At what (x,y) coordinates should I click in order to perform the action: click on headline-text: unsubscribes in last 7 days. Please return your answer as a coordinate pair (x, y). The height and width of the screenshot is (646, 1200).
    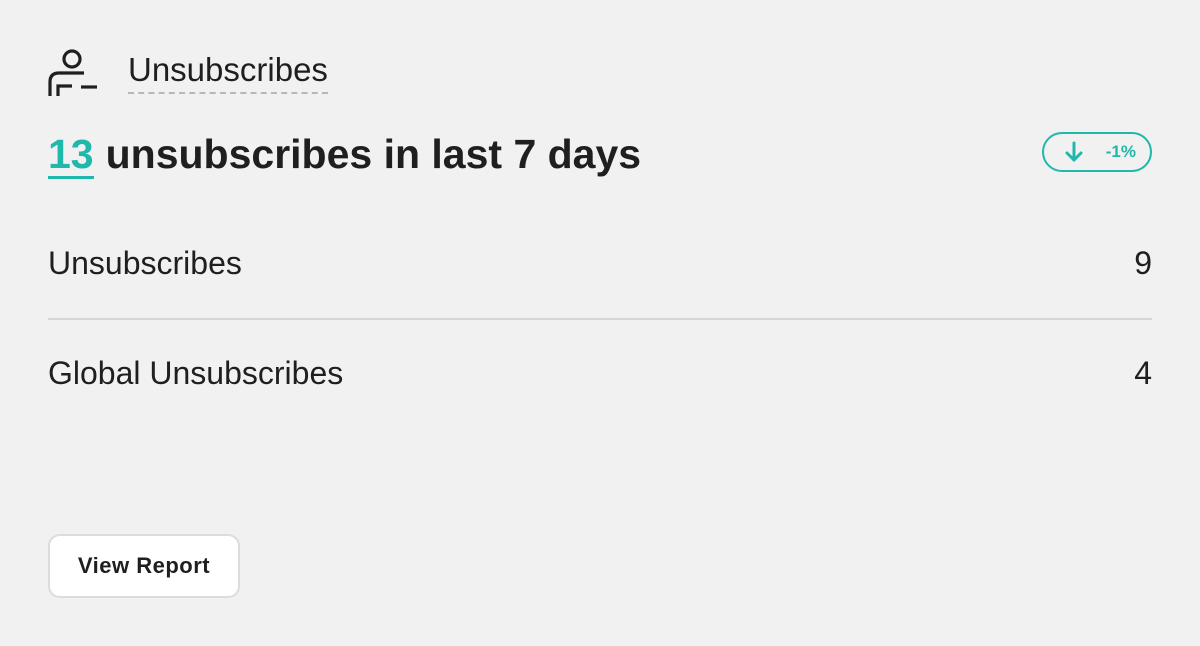
    Looking at the image, I should click on (373, 154).